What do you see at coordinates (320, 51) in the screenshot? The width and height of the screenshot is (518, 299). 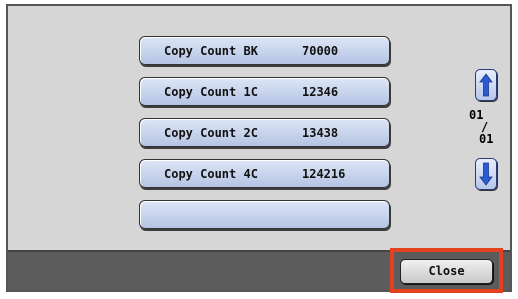 I see `copy-count-value: 70000` at bounding box center [320, 51].